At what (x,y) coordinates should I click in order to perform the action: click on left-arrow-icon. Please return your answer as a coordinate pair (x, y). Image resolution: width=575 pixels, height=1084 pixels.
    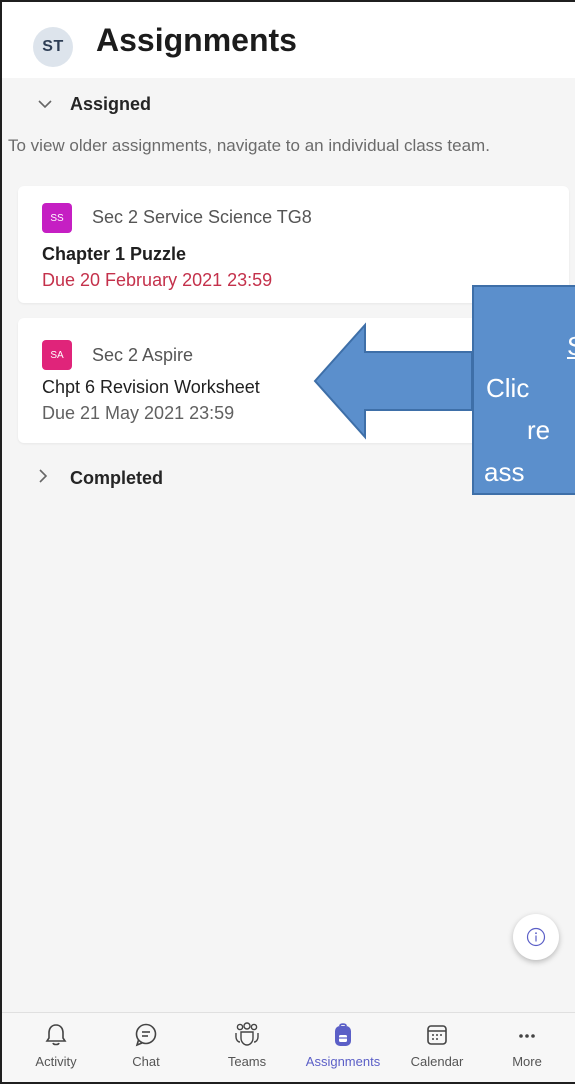
    Looking at the image, I should click on (393, 381).